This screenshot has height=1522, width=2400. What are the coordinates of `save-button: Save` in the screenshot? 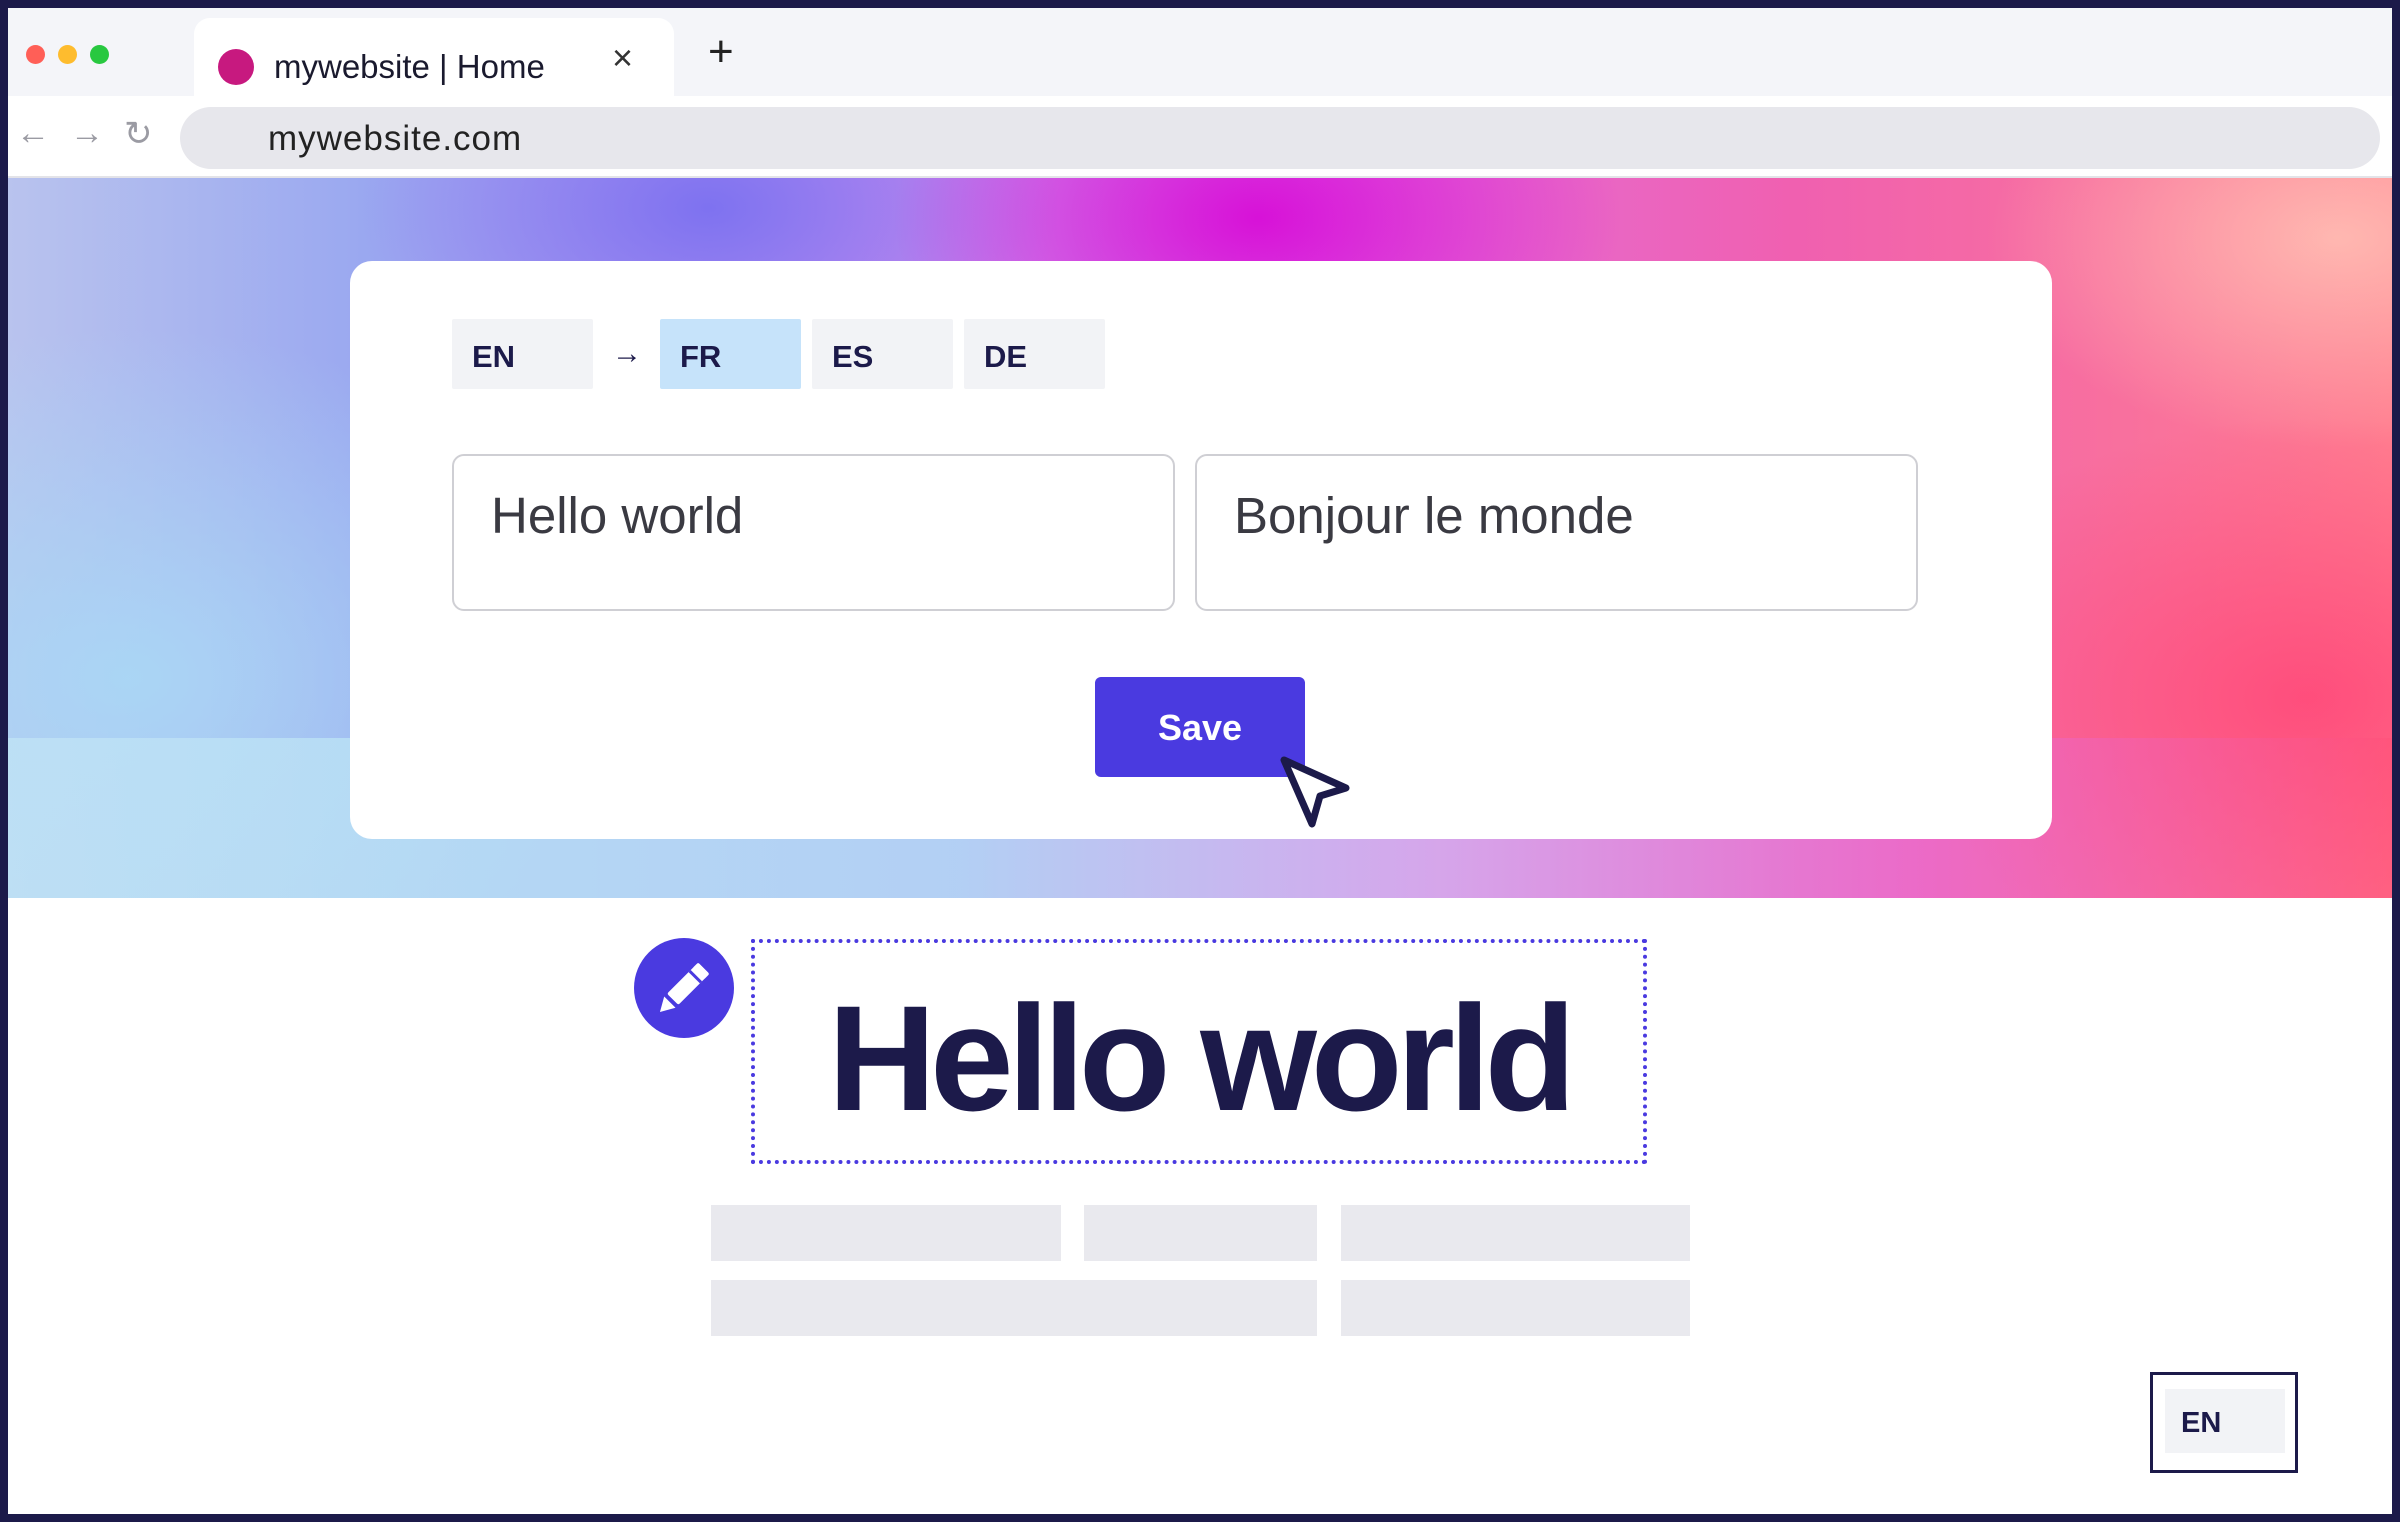 It's located at (1200, 727).